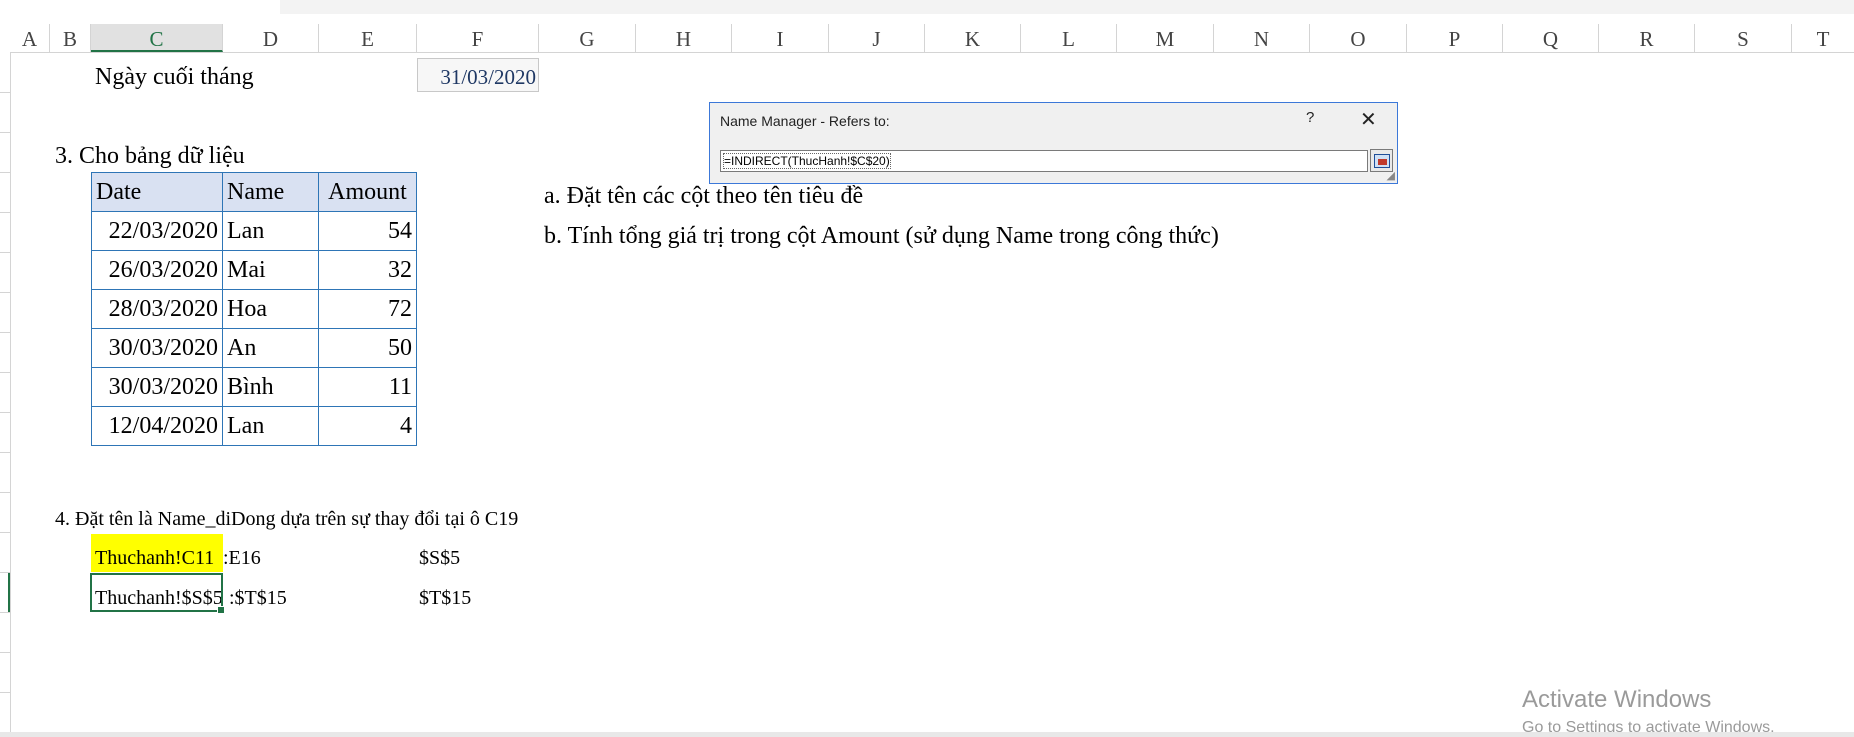 This screenshot has width=1854, height=737. Describe the element at coordinates (155, 558) in the screenshot. I see `cell-c18-text: Thuchanh!C11` at that location.